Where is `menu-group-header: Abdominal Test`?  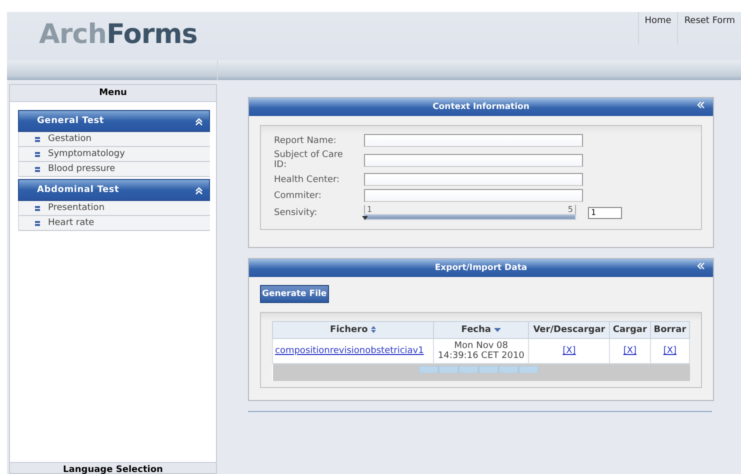 menu-group-header: Abdominal Test is located at coordinates (114, 190).